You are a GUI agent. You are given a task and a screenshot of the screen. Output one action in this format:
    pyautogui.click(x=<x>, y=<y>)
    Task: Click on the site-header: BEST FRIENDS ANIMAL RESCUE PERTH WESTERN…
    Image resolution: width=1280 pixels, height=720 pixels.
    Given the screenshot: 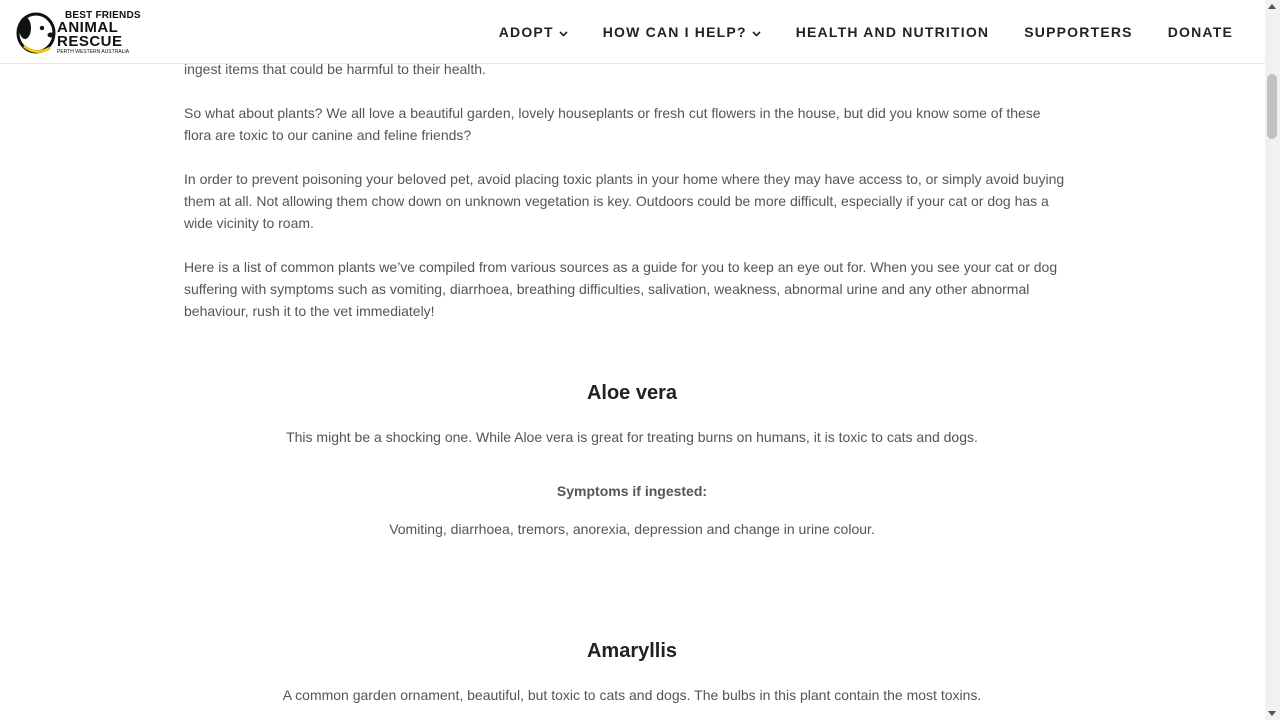 What is the action you would take?
    pyautogui.click(x=632, y=32)
    